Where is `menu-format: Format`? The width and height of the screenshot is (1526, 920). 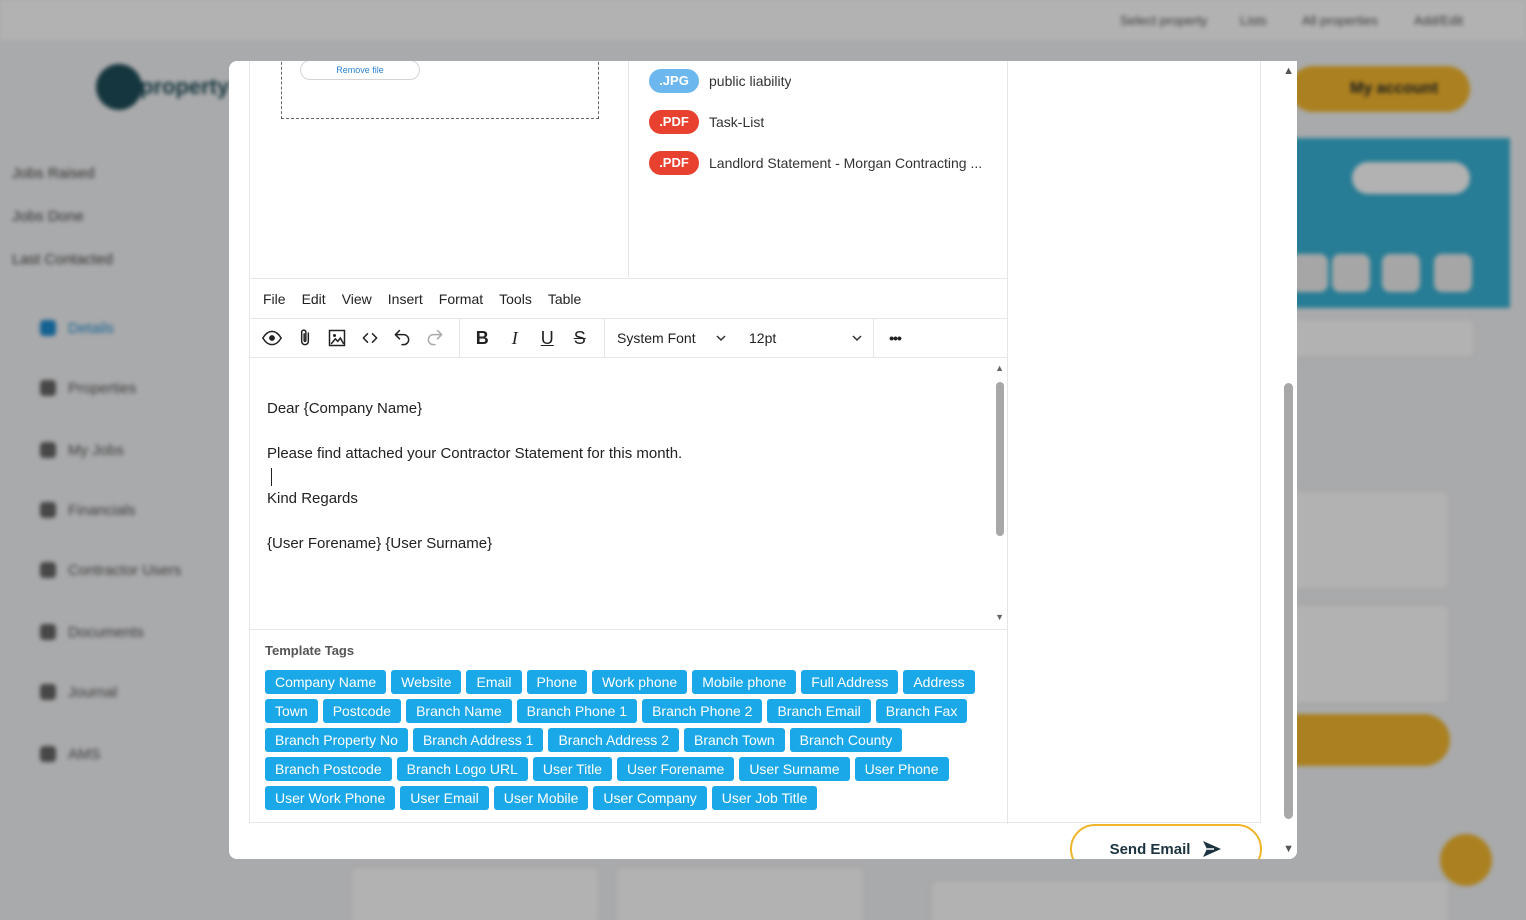 menu-format: Format is located at coordinates (461, 299).